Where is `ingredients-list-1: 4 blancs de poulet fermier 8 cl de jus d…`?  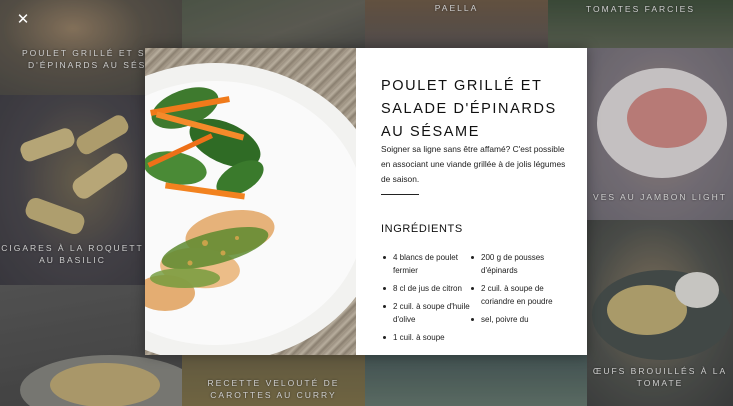 ingredients-list-1: 4 blancs de poulet fermier 8 cl de jus d… is located at coordinates (427, 300).